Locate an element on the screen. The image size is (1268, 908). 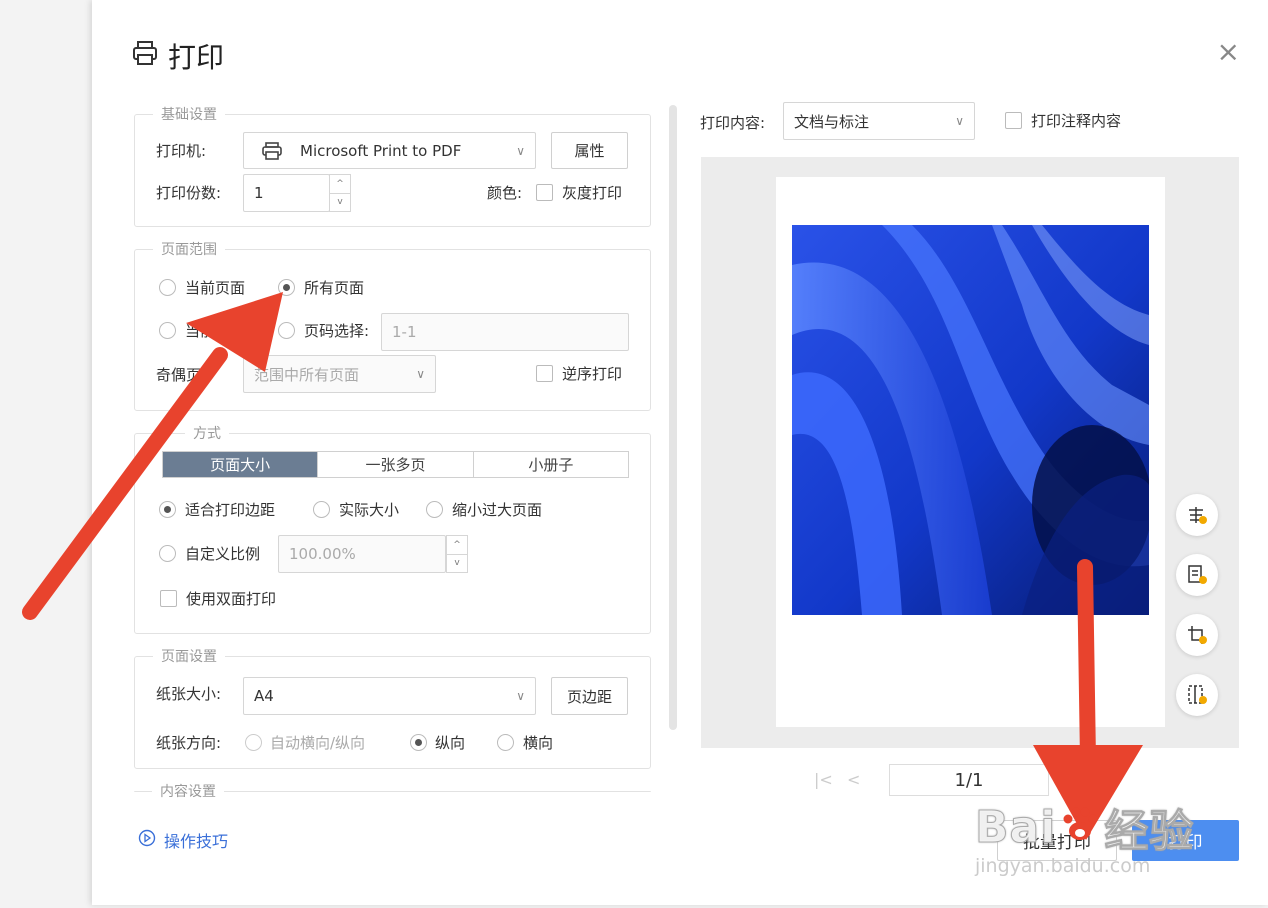
paper-size-select: A4 ∨ is located at coordinates (389, 696).